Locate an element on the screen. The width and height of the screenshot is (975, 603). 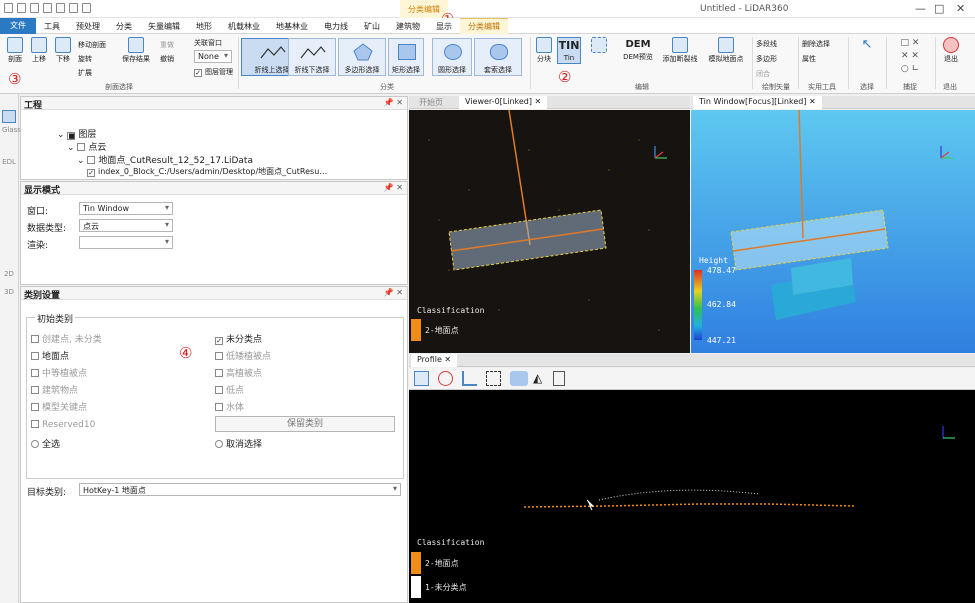
arrow-down-icon is located at coordinates (63, 45).